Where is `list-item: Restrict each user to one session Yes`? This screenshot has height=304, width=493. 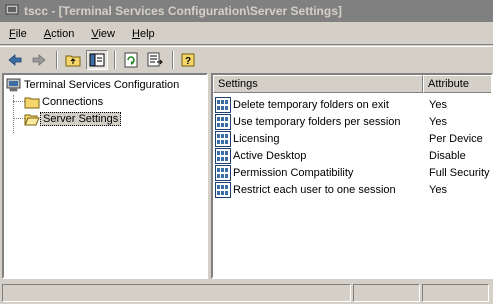
list-item: Restrict each user to one session Yes is located at coordinates (331, 189).